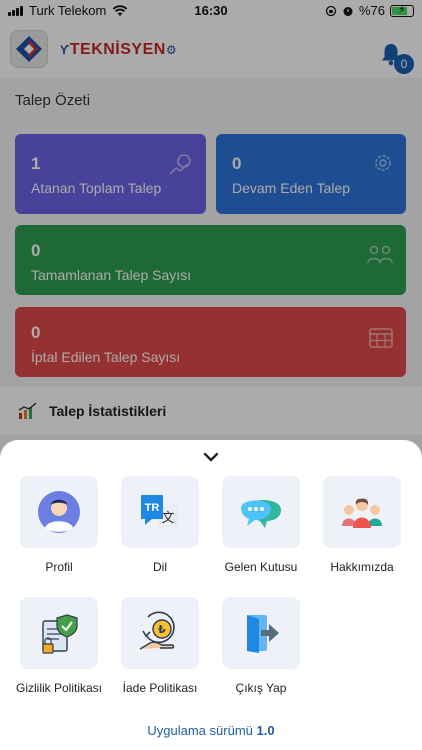 The width and height of the screenshot is (422, 750). What do you see at coordinates (58, 688) in the screenshot?
I see `menu-item-label: Gizlilik Politikası` at bounding box center [58, 688].